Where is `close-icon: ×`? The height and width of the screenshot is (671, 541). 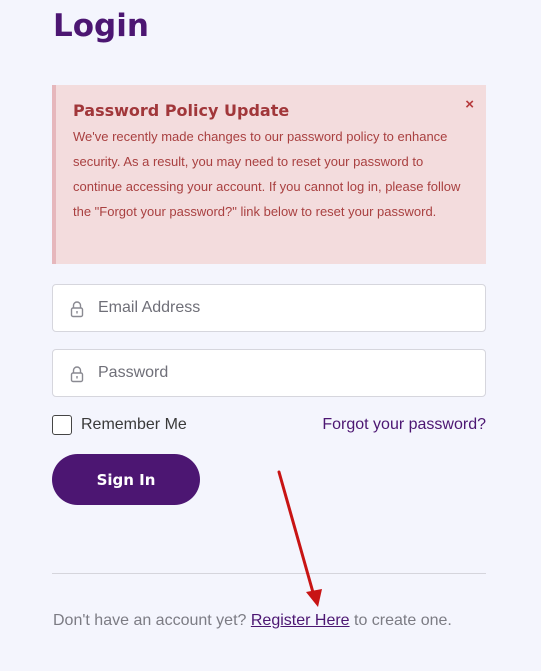
close-icon: × is located at coordinates (469, 104).